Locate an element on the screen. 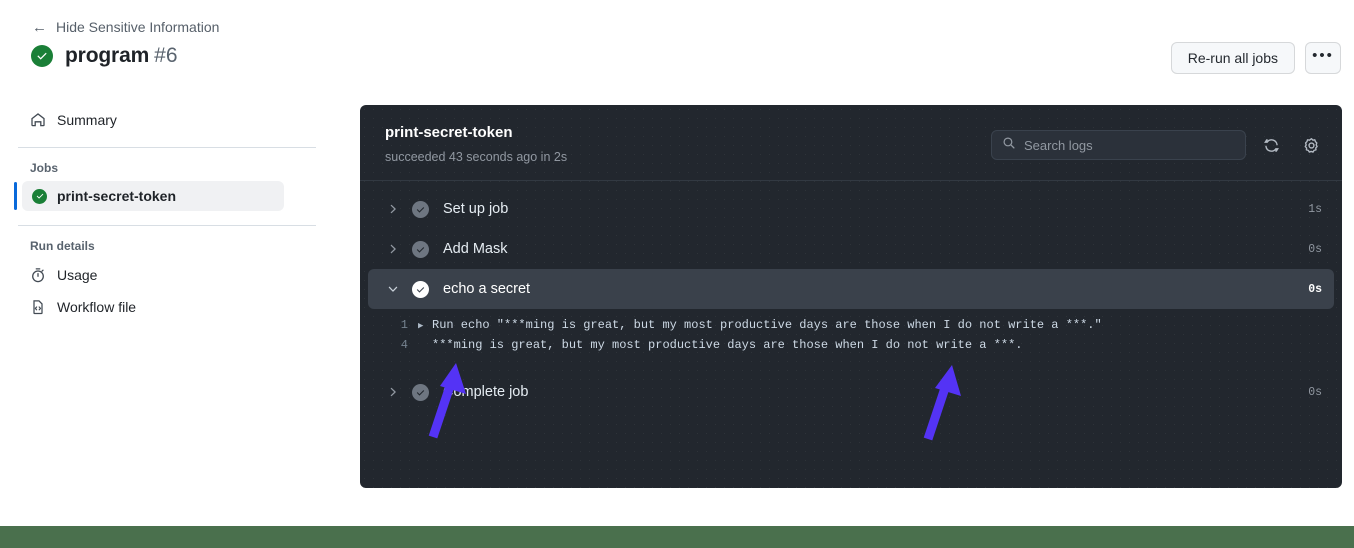  search-logs-input: Search logs is located at coordinates (1118, 145).